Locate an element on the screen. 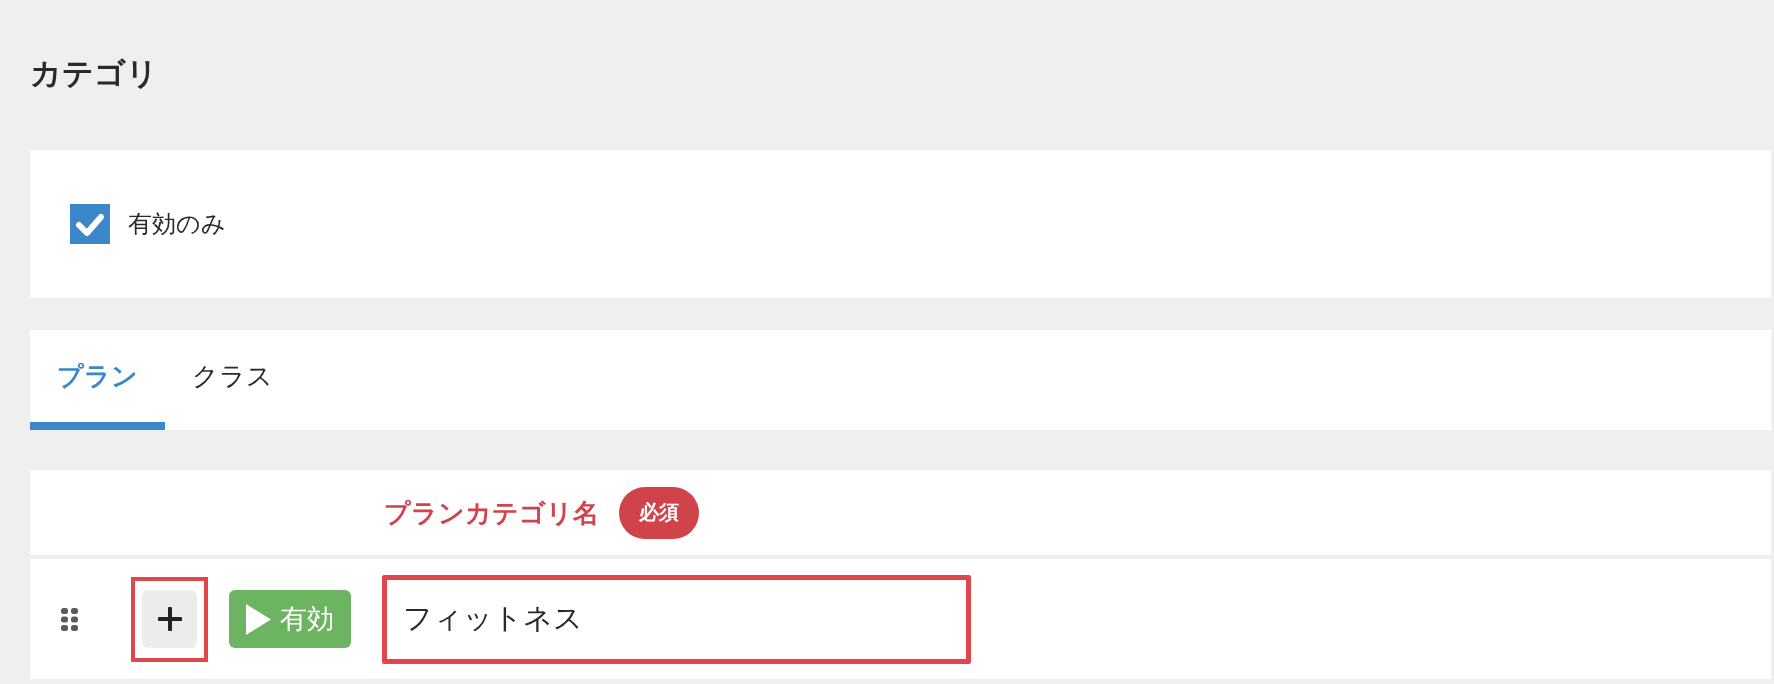 This screenshot has height=684, width=1774. drag-handle-icon is located at coordinates (69, 619).